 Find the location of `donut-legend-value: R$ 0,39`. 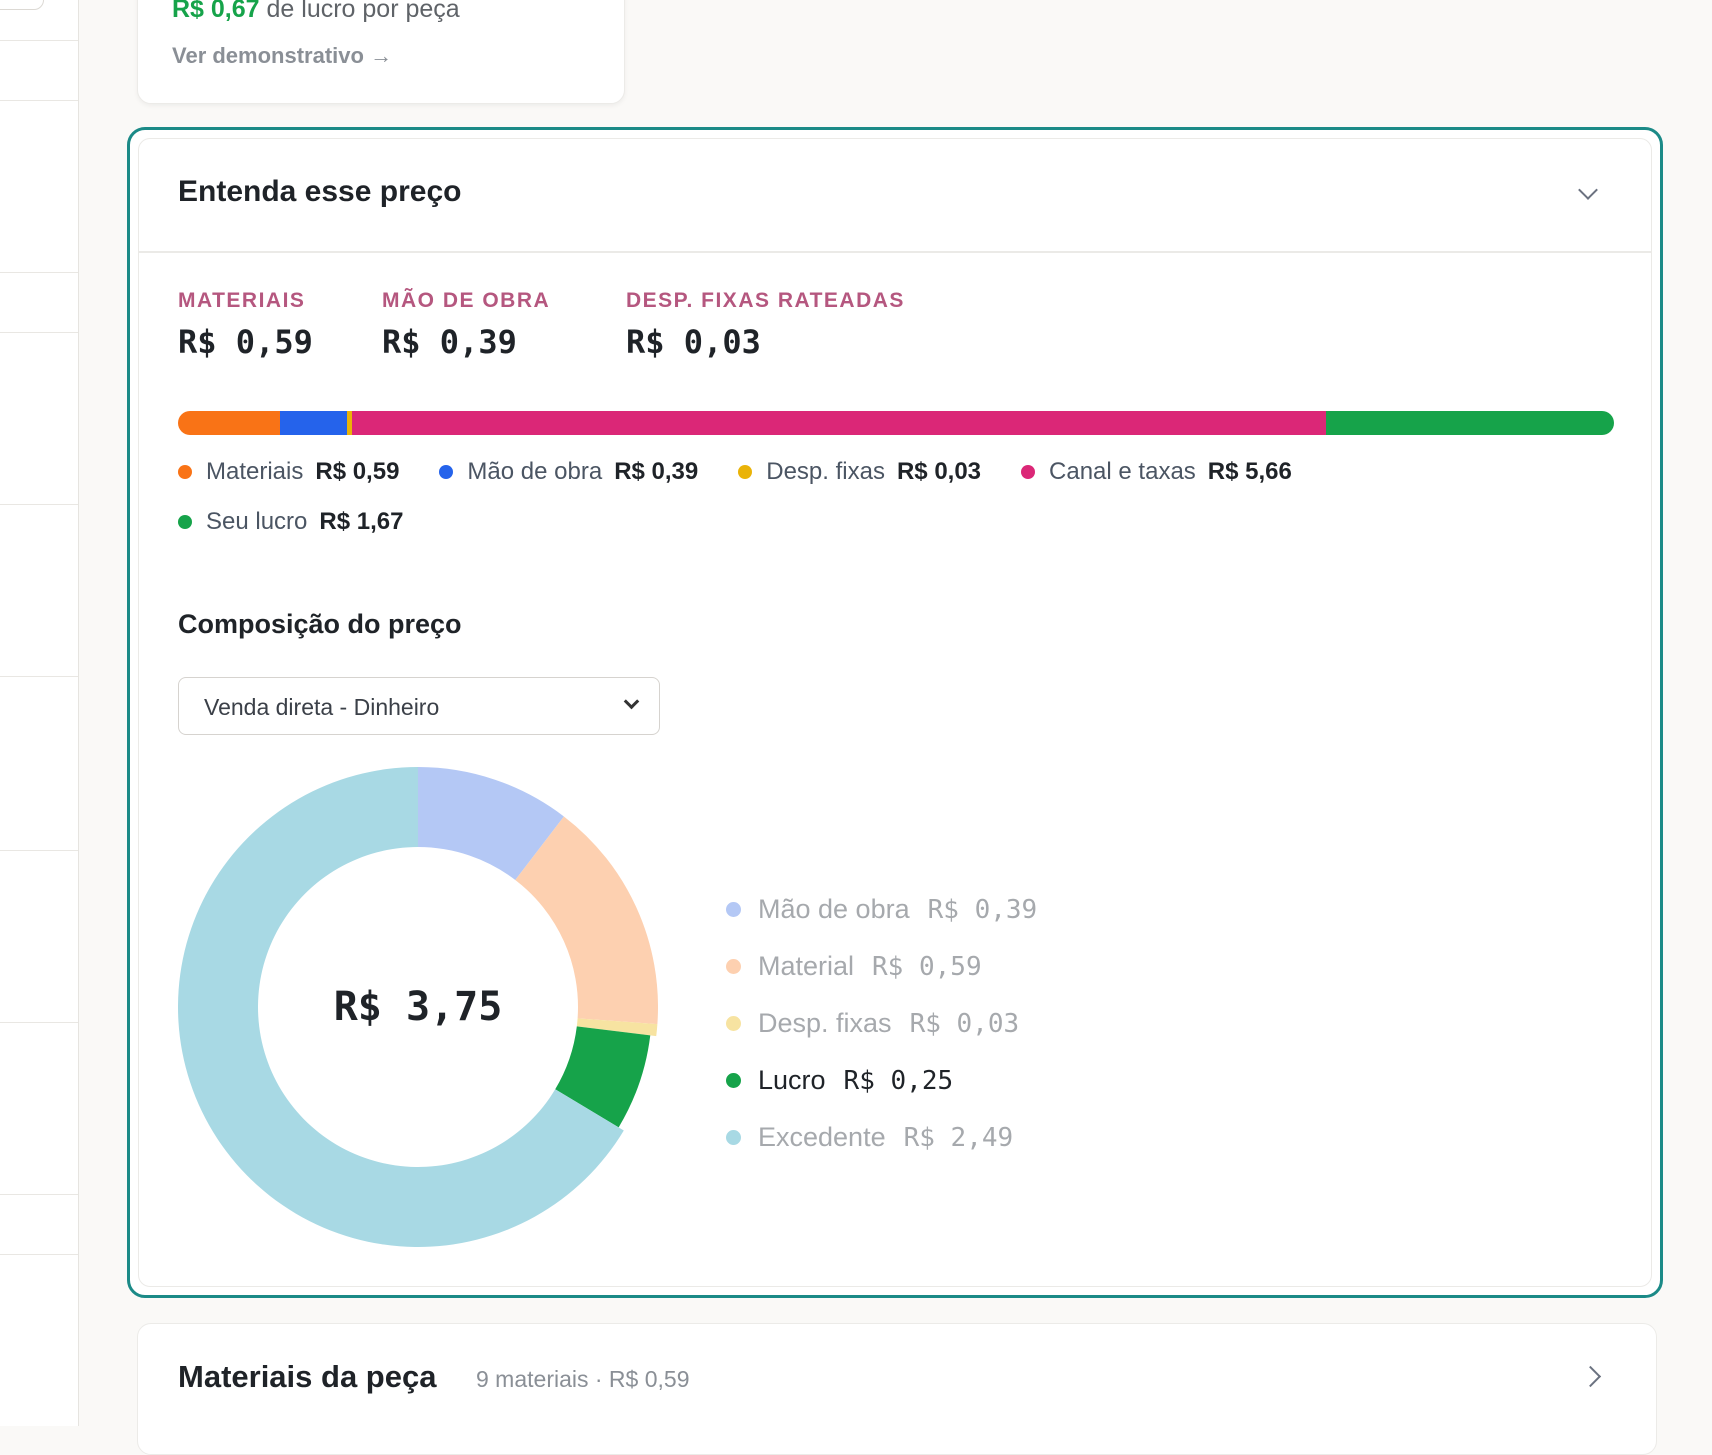

donut-legend-value: R$ 0,39 is located at coordinates (982, 909).